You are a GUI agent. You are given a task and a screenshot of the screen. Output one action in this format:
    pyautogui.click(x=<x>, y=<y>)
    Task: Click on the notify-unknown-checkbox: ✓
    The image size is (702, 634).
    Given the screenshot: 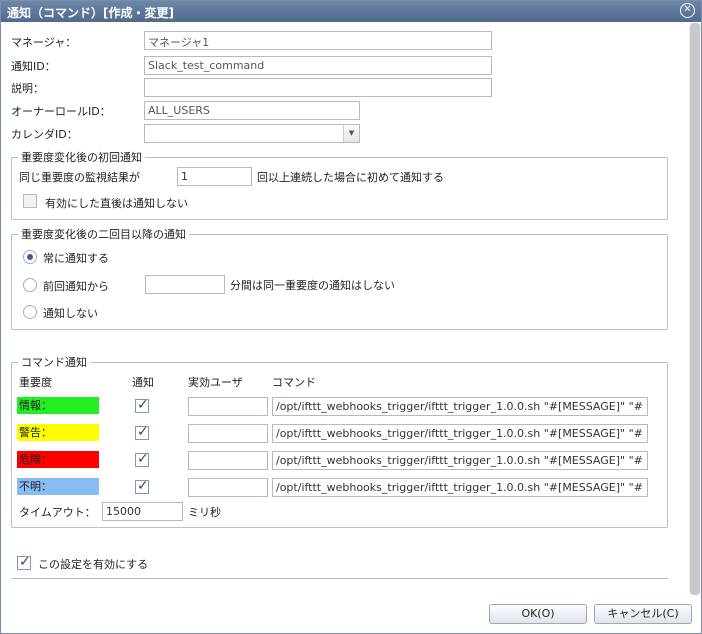 What is the action you would take?
    pyautogui.click(x=142, y=486)
    